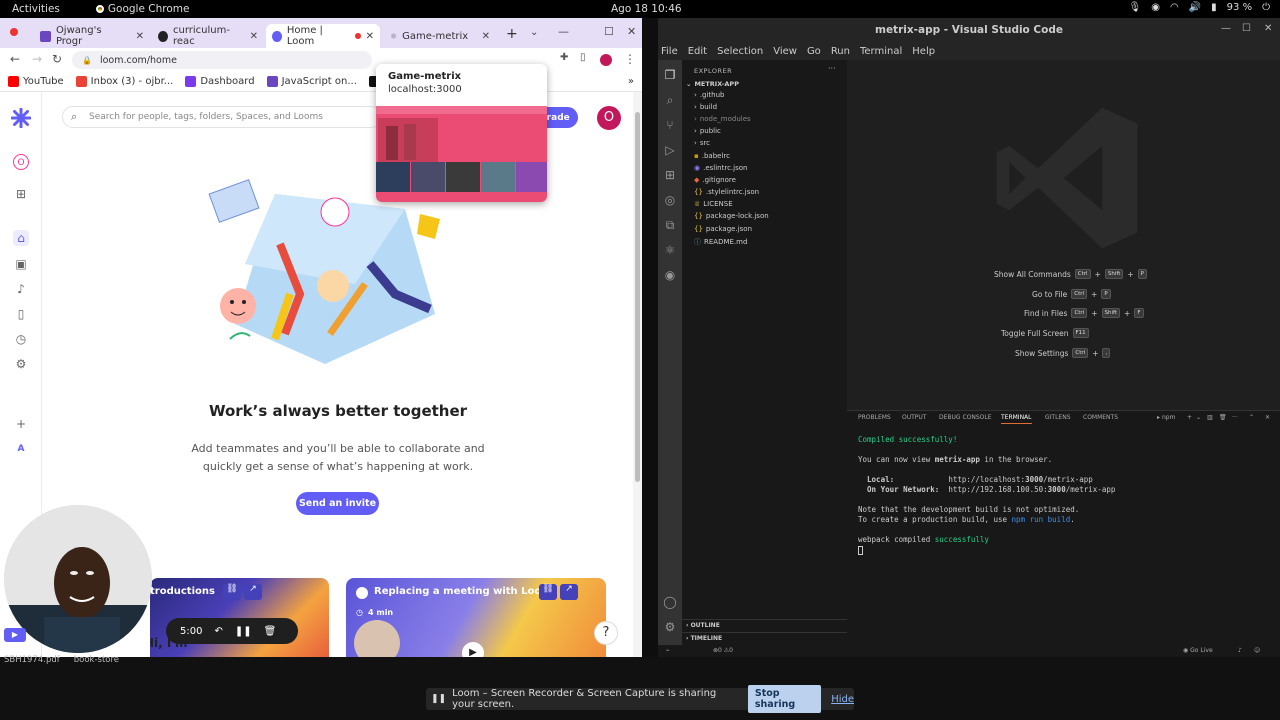  What do you see at coordinates (670, 200) in the screenshot?
I see `remote-explorer-icon: ◎` at bounding box center [670, 200].